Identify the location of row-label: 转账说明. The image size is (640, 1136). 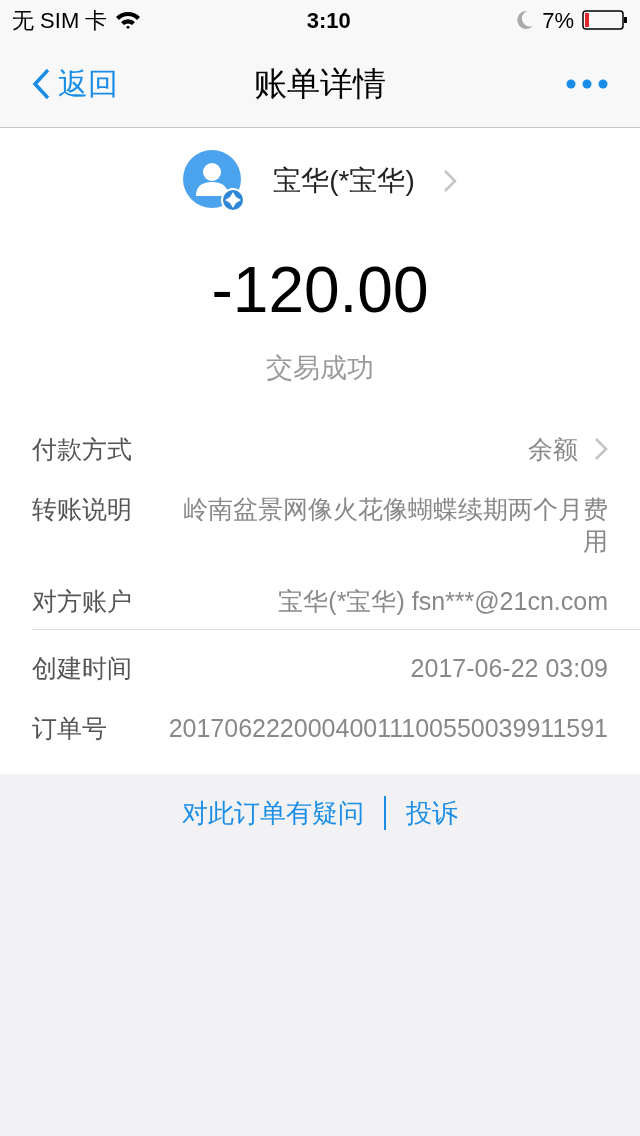
(82, 509).